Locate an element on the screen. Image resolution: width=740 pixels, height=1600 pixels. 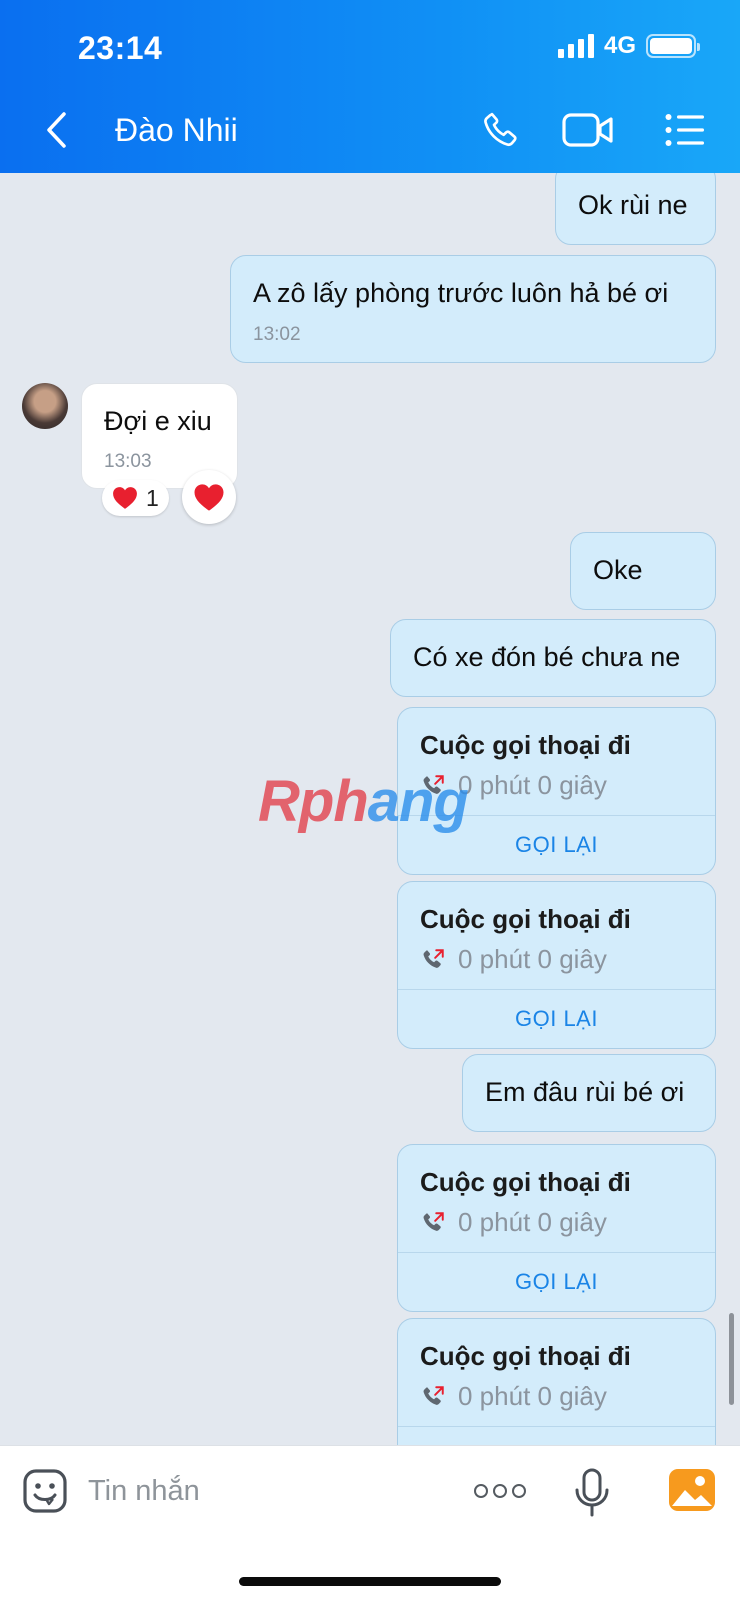
message-time: 13:02 is located at coordinates (277, 334).